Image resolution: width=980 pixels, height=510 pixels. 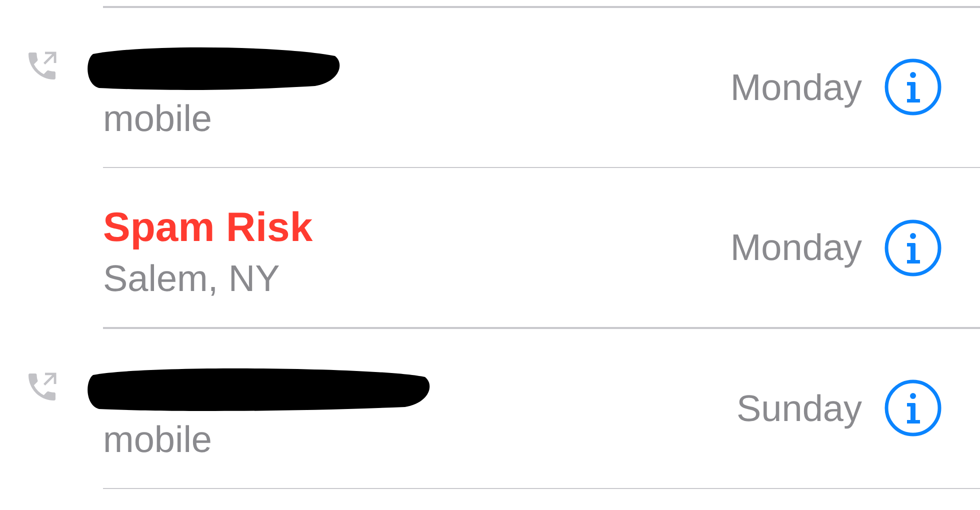 What do you see at coordinates (192, 278) in the screenshot?
I see `caller-detail: Salem, NY` at bounding box center [192, 278].